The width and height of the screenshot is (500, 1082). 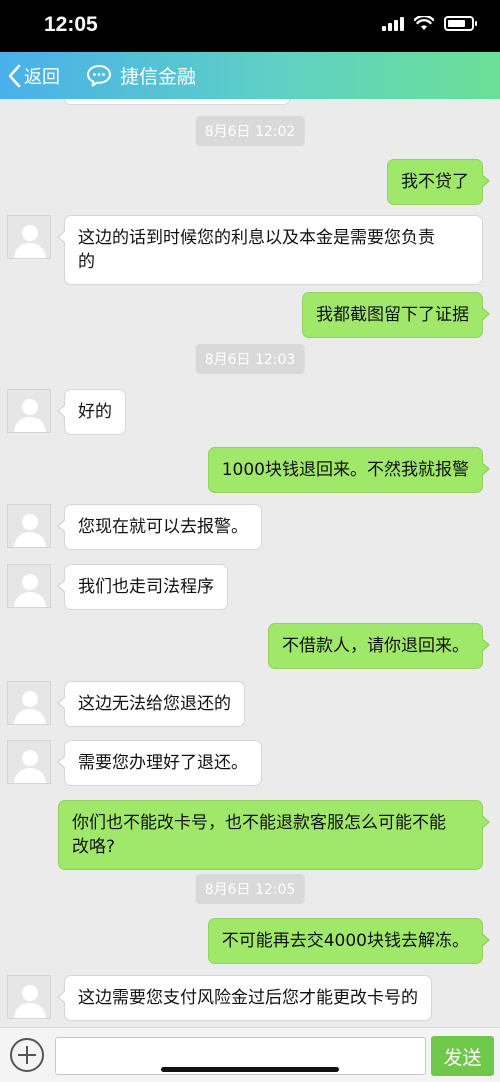 I want to click on message-bubble: 1000块钱退回来。不然我就报警, so click(x=349, y=470).